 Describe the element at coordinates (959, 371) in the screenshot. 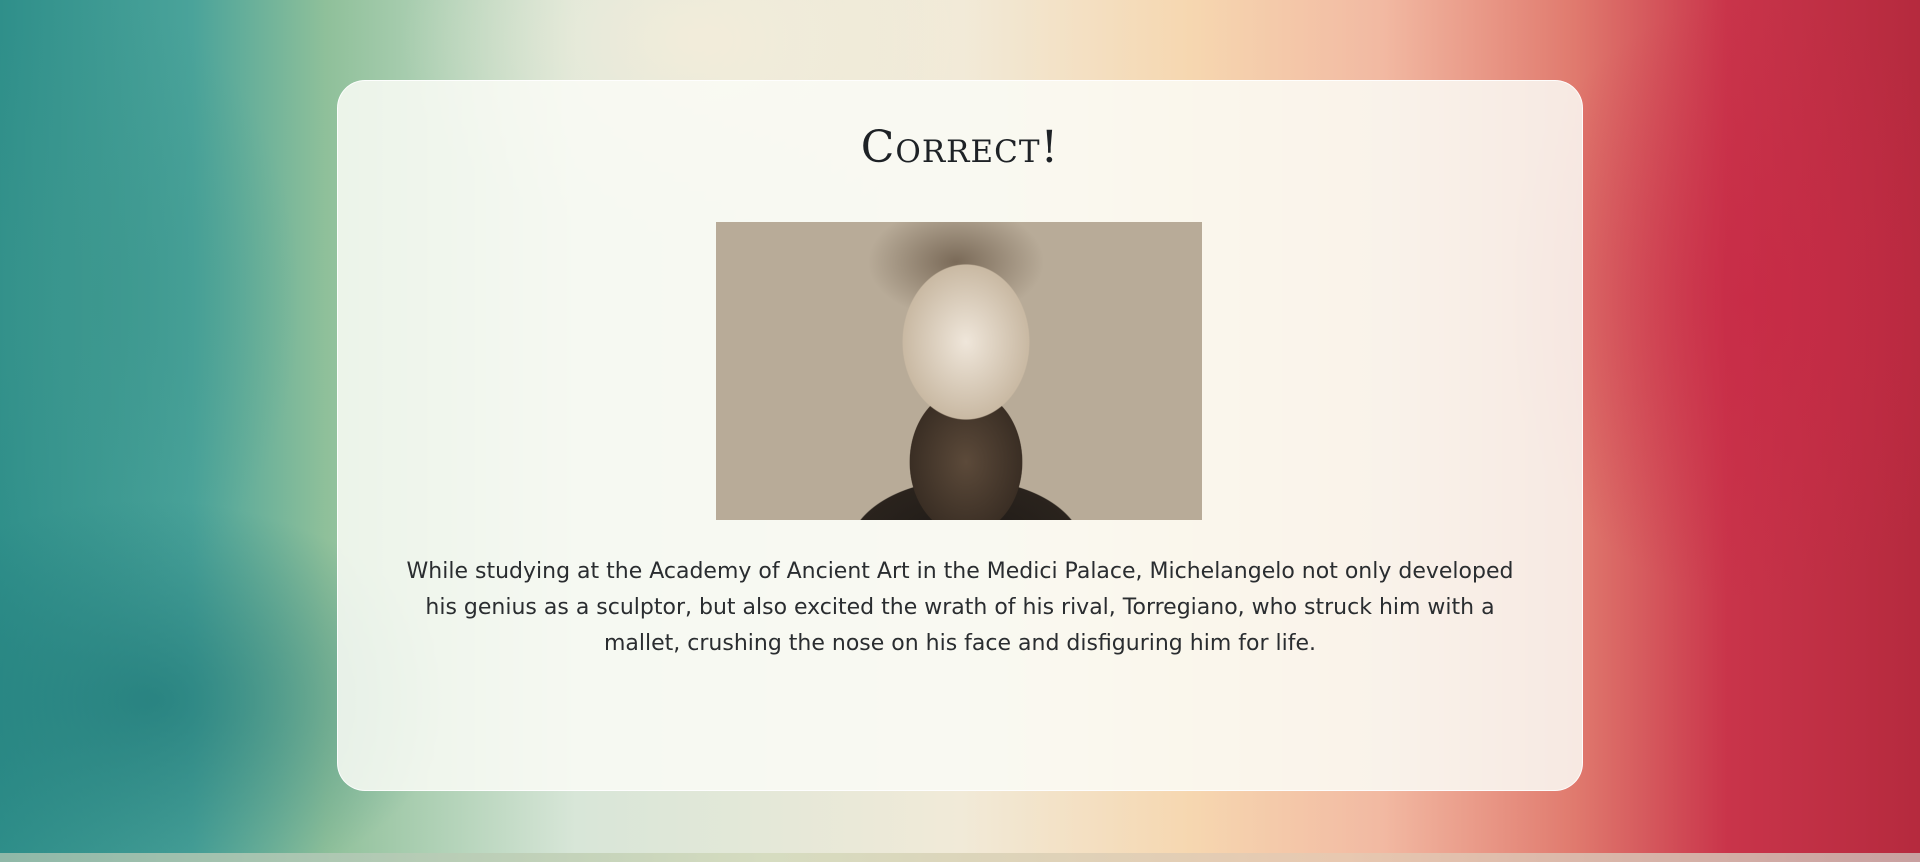

I see `michelangelo-portrait` at that location.